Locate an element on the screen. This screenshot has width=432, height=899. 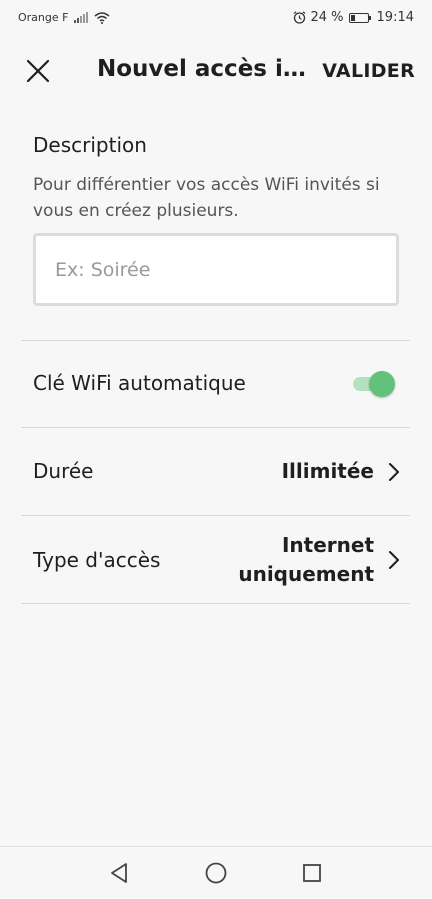
description-field is located at coordinates (216, 269).